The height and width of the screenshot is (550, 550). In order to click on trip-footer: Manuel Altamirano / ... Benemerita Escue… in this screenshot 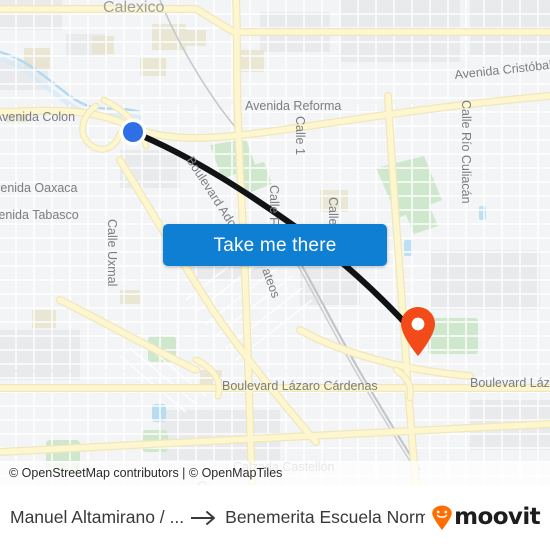, I will do `click(275, 517)`.